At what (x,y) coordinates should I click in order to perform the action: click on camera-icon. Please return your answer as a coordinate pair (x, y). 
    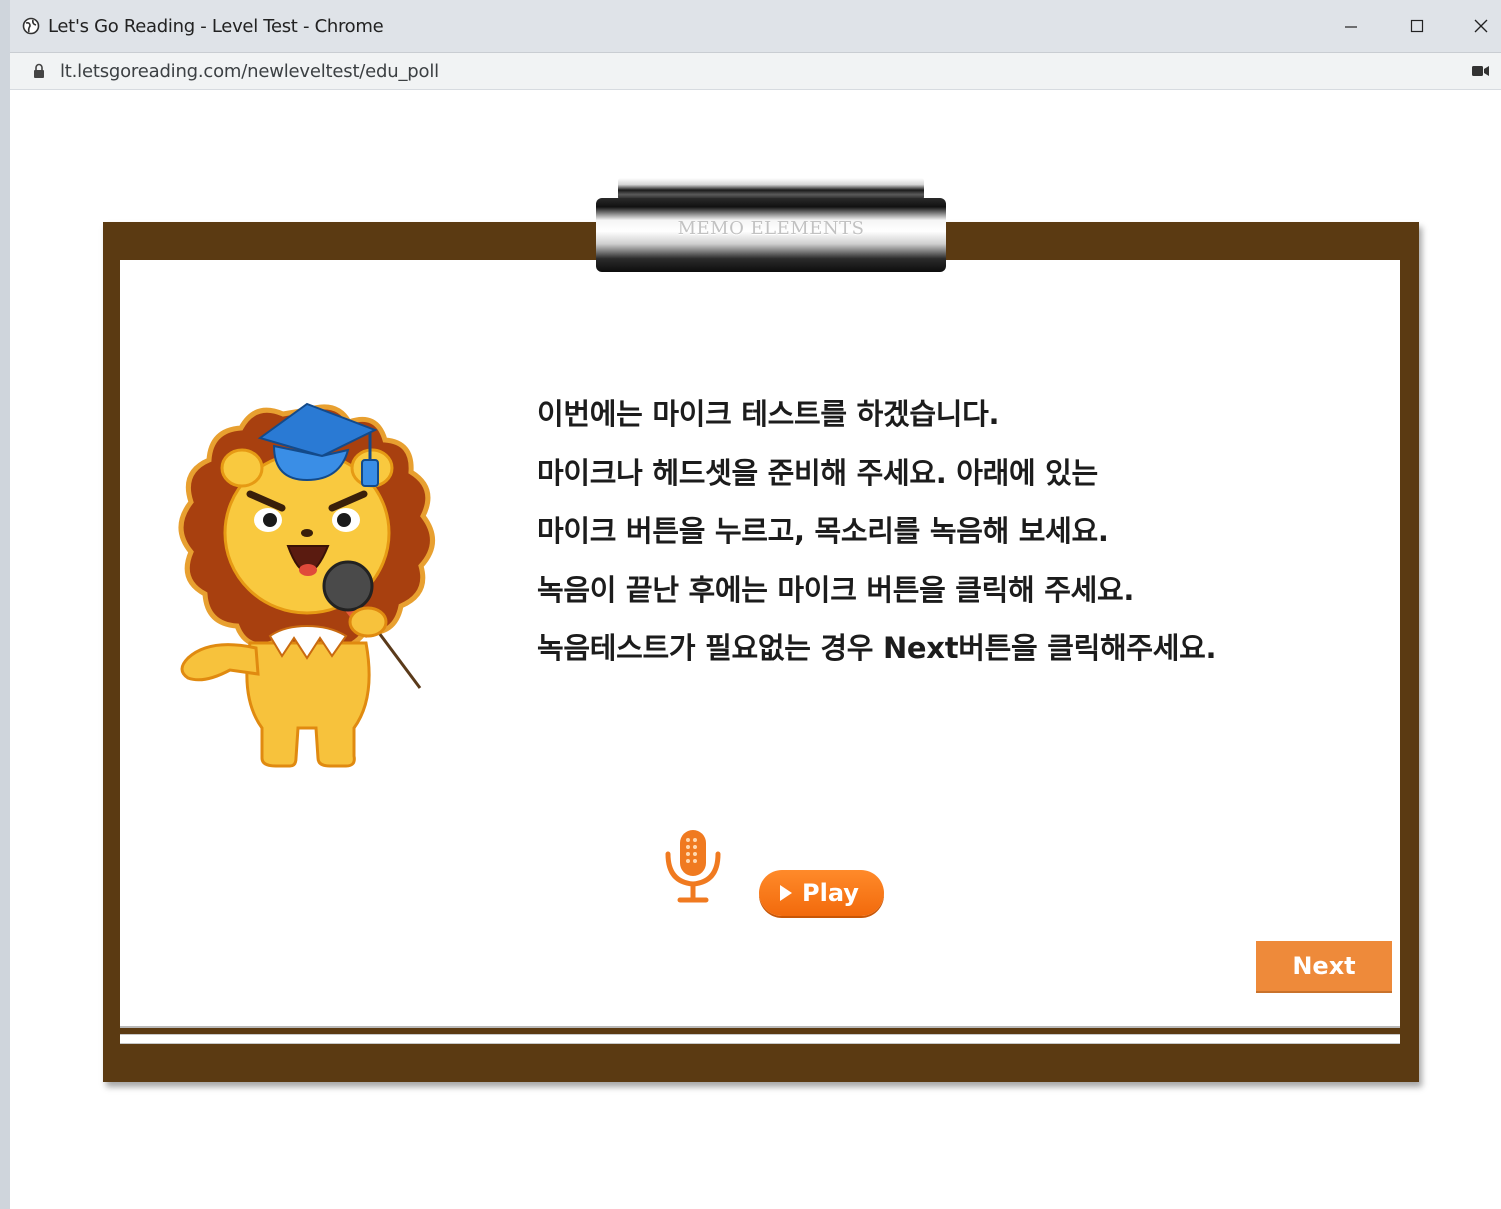
    Looking at the image, I should click on (1481, 71).